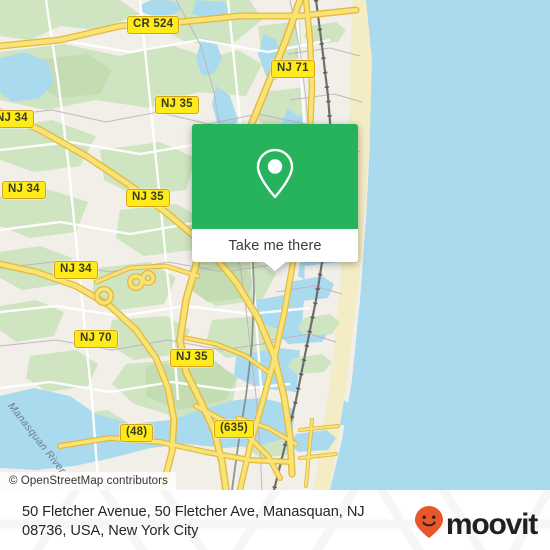 The height and width of the screenshot is (550, 550). Describe the element at coordinates (275, 266) in the screenshot. I see `callout-tail` at that location.